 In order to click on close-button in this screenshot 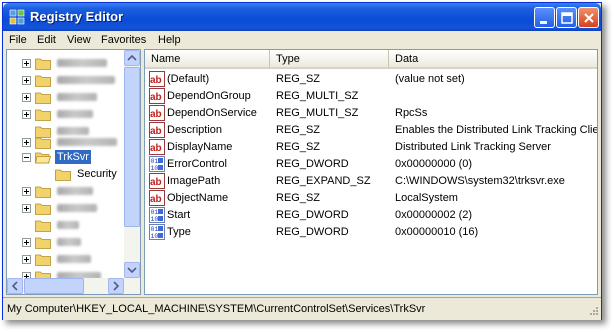, I will do `click(588, 17)`.